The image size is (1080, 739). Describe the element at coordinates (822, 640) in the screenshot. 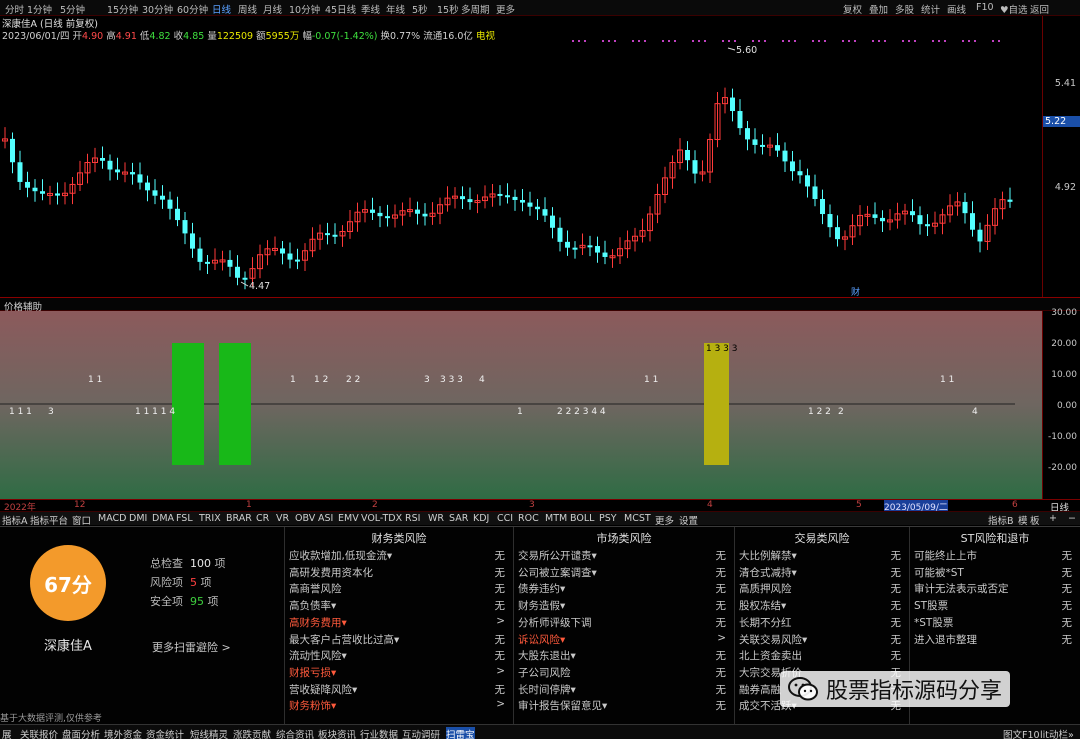

I see `risk-item: 关联交易风险▾ 无` at that location.